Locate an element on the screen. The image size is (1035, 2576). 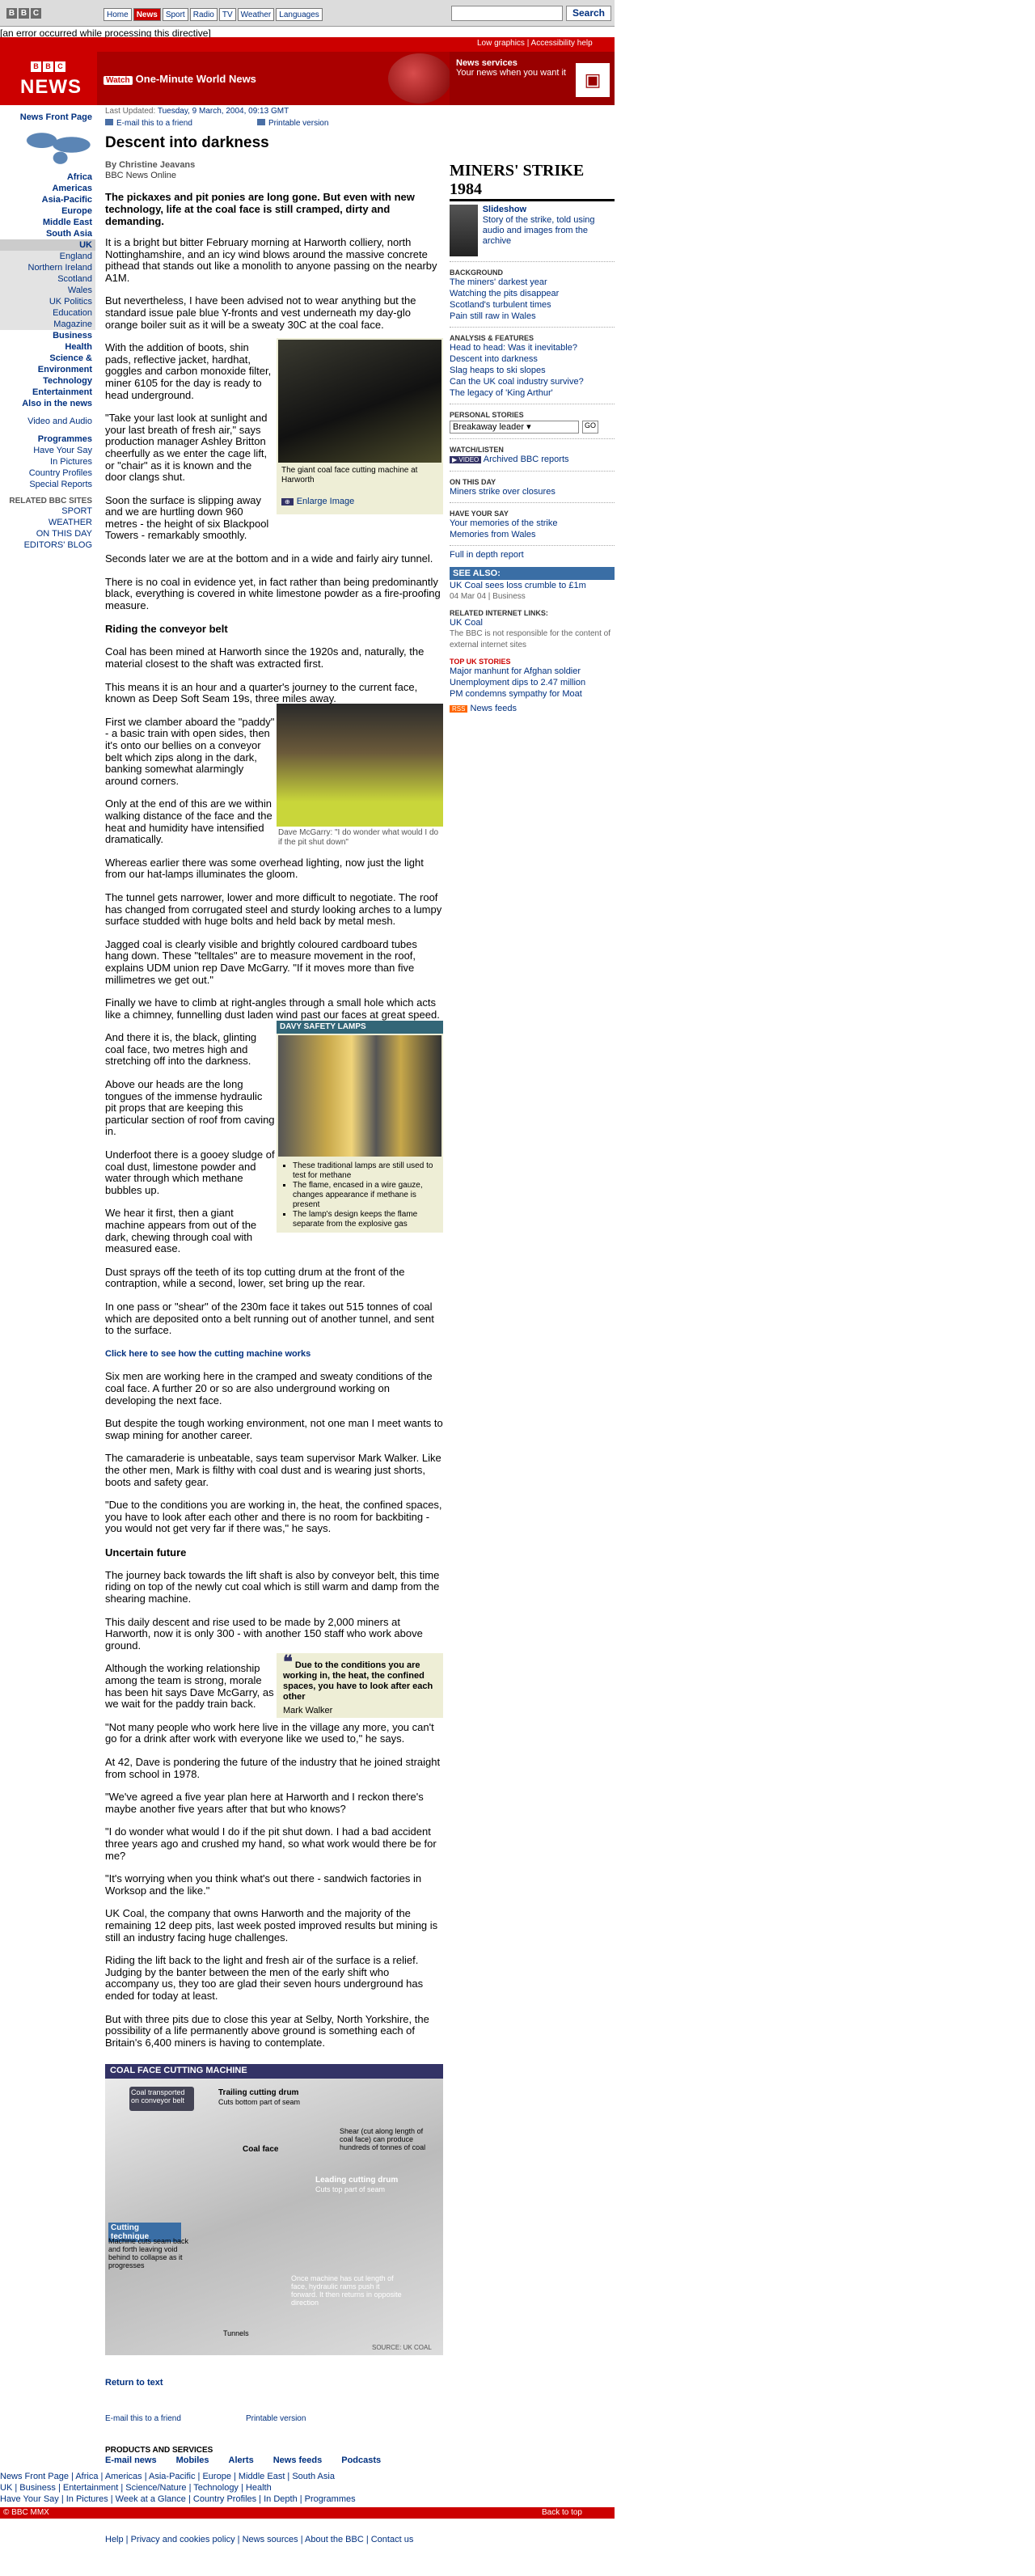
ps-link: E-mail news is located at coordinates (131, 2460).